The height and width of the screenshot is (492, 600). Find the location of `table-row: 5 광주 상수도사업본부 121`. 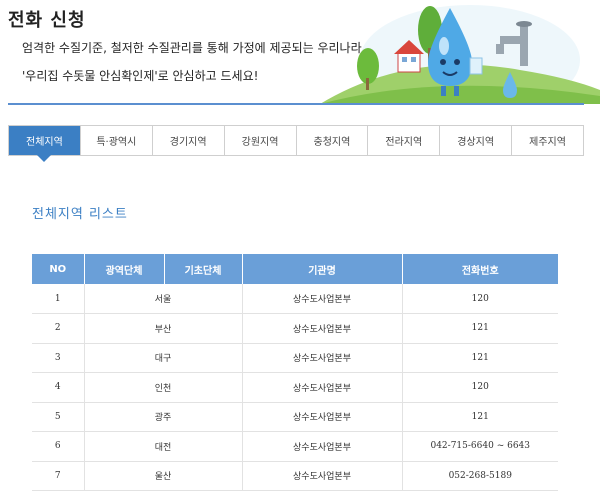

table-row: 5 광주 상수도사업본부 121 is located at coordinates (295, 417).